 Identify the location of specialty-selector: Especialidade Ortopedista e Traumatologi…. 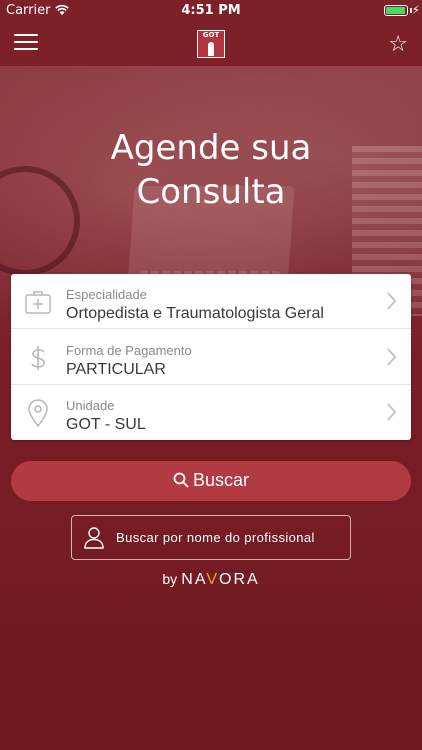
(211, 301).